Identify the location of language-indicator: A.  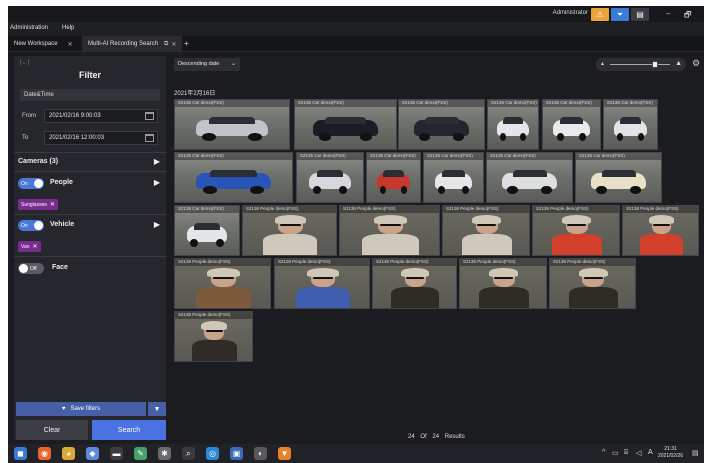
(650, 452).